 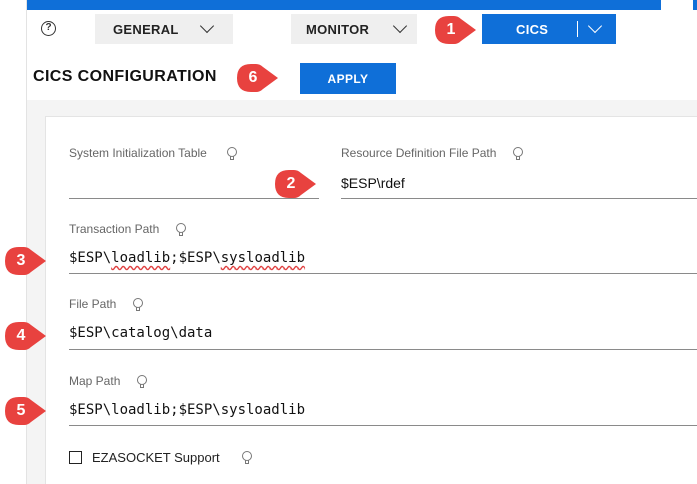 I want to click on file-path-underline, so click(x=383, y=349).